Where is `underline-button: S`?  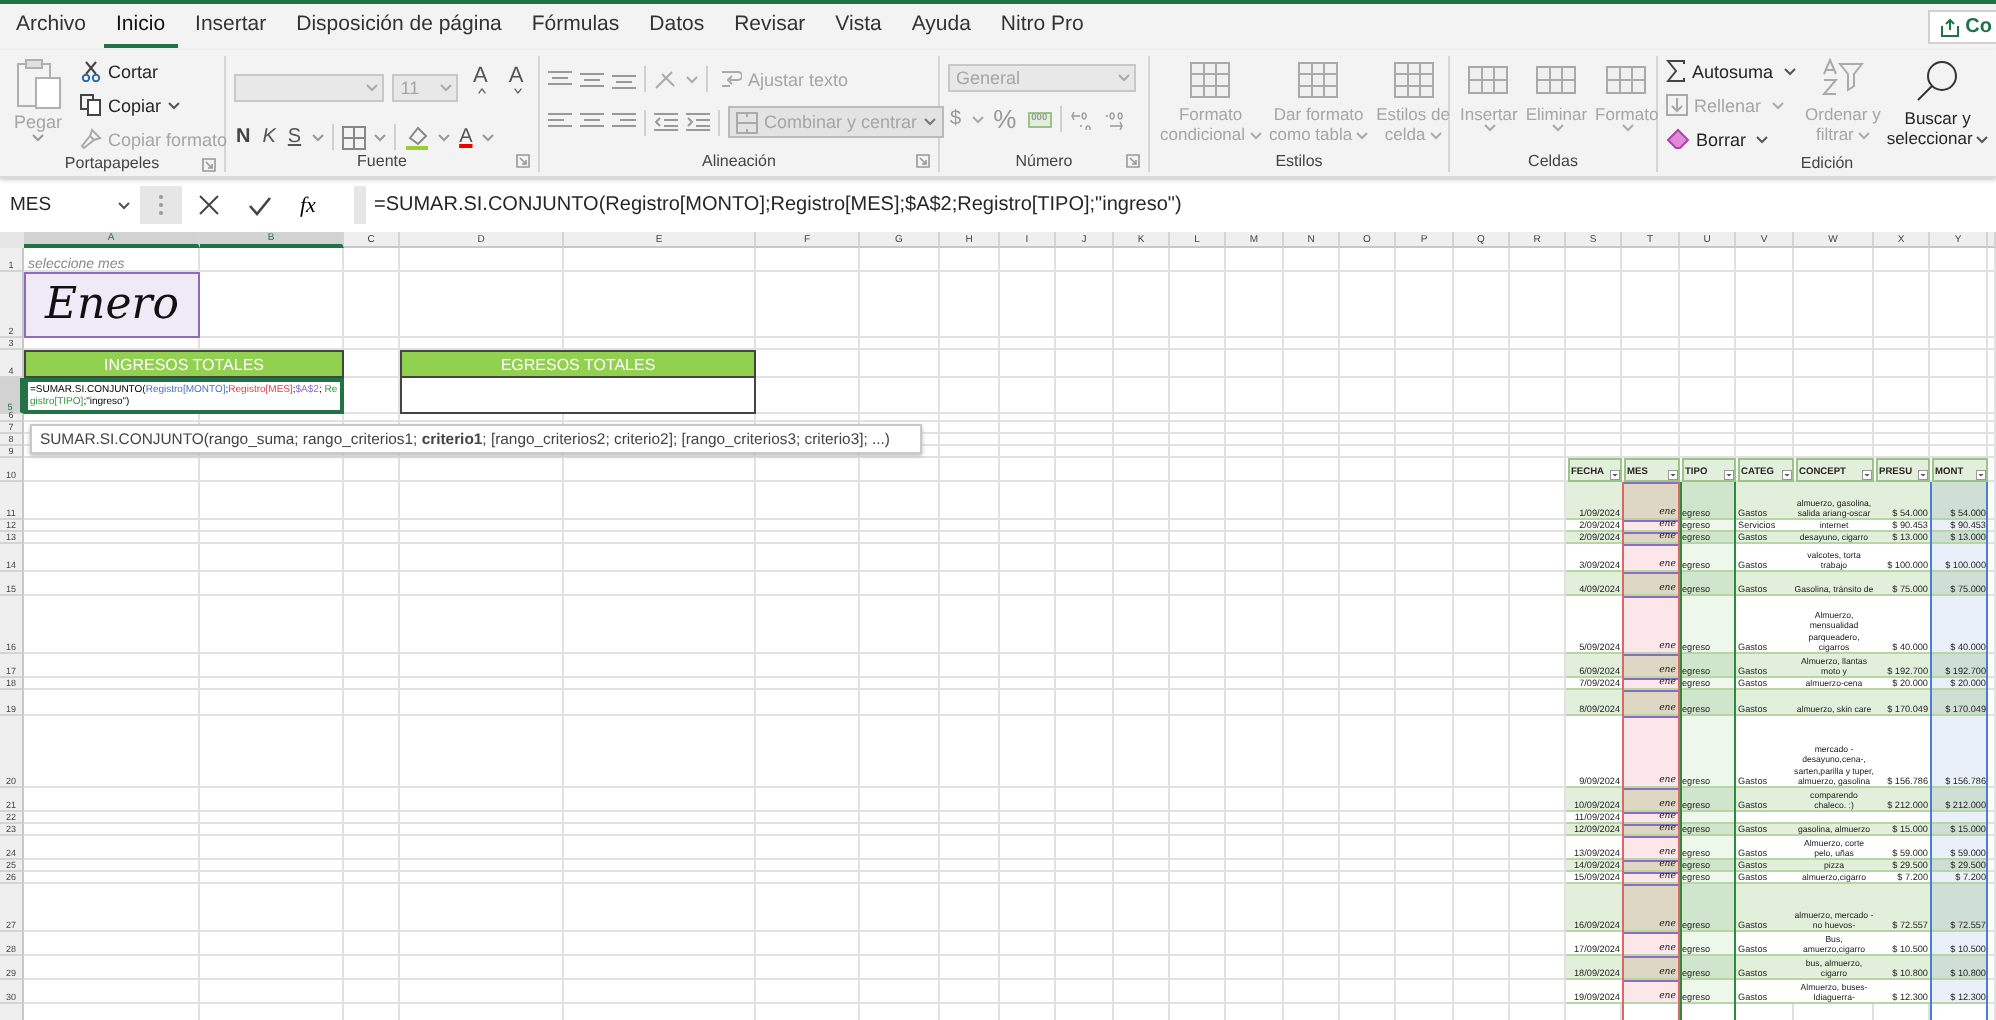
underline-button: S is located at coordinates (294, 137).